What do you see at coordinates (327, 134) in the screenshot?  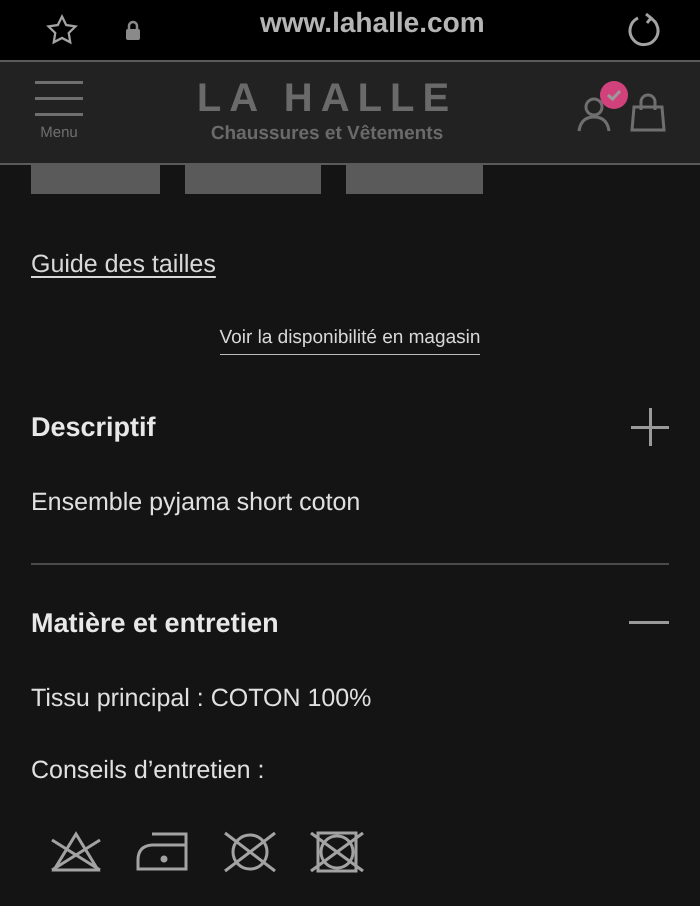 I see `logo-tagline: Chaussures et Vêtements` at bounding box center [327, 134].